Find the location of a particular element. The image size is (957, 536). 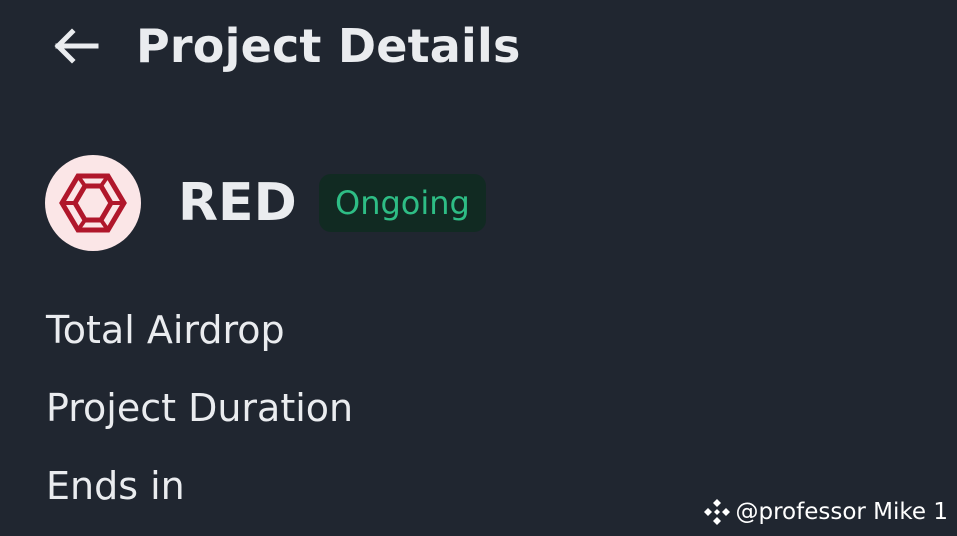

arrow-left-icon is located at coordinates (76, 46).